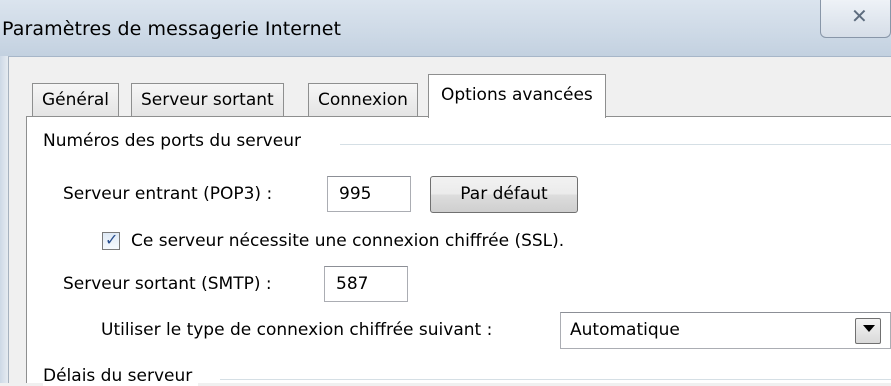  I want to click on timeouts-group-divider, so click(555, 379).